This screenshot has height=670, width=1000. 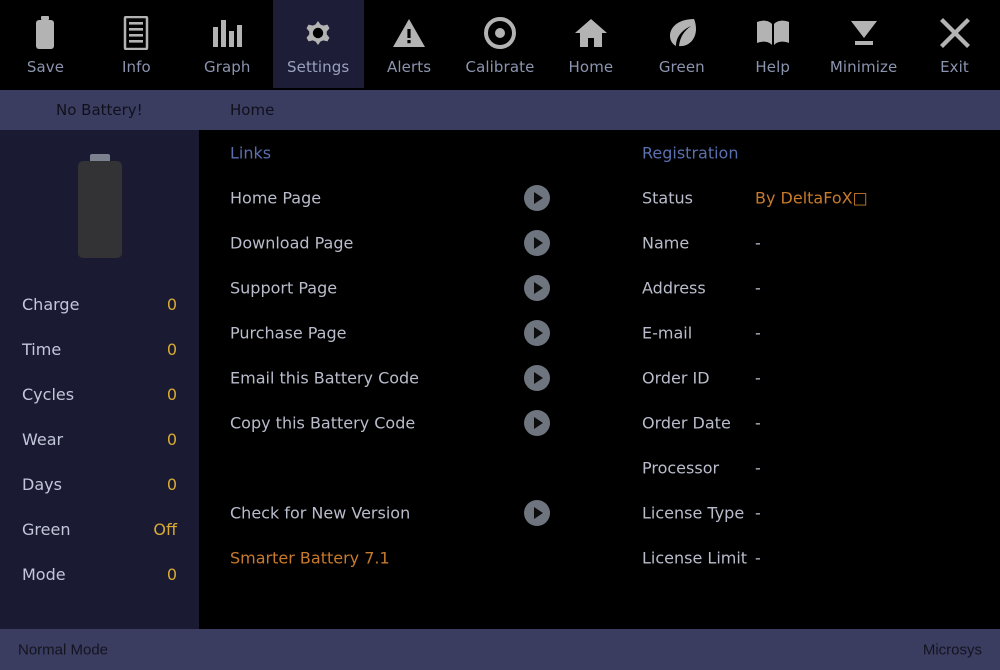 What do you see at coordinates (63, 649) in the screenshot?
I see `status-mode-label: Normal Mode` at bounding box center [63, 649].